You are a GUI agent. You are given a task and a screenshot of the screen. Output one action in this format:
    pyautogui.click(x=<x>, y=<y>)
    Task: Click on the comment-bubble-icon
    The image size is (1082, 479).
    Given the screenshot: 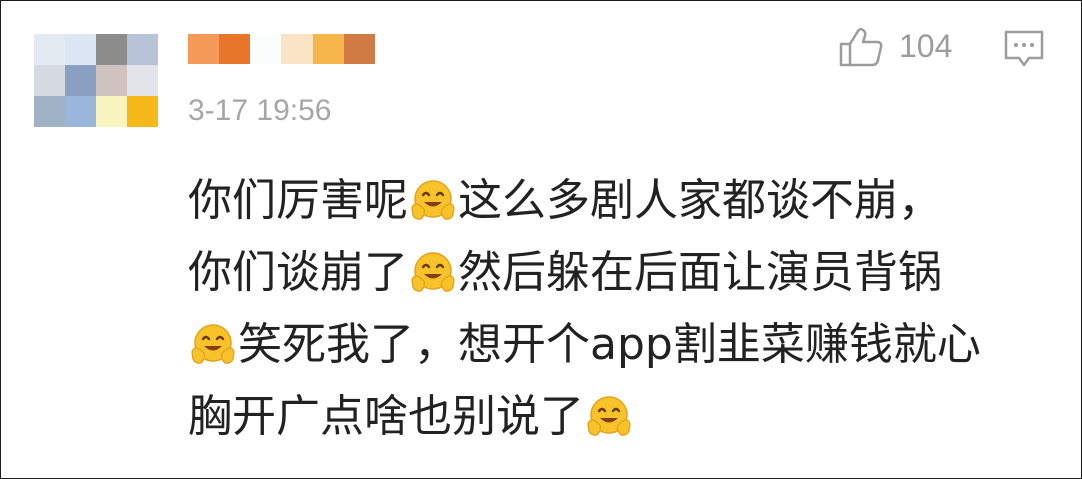 What is the action you would take?
    pyautogui.click(x=1024, y=51)
    